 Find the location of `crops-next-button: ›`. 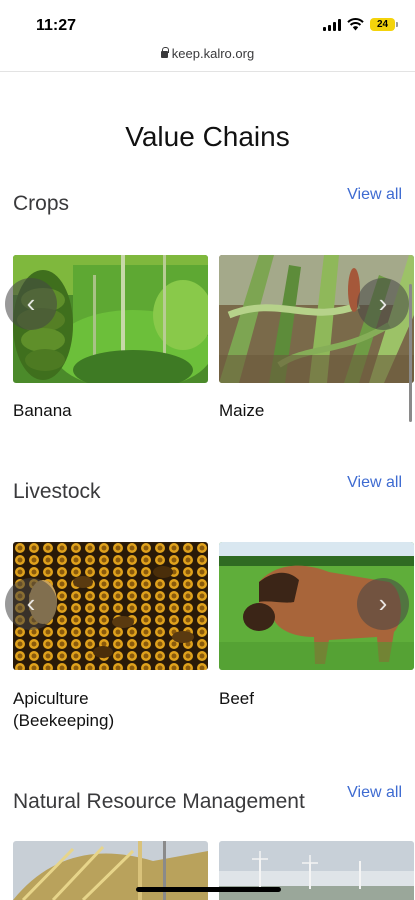

crops-next-button: › is located at coordinates (383, 304).